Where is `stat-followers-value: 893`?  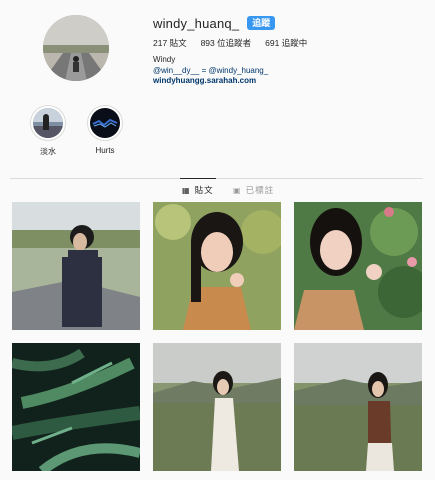
stat-followers-value: 893 is located at coordinates (207, 43).